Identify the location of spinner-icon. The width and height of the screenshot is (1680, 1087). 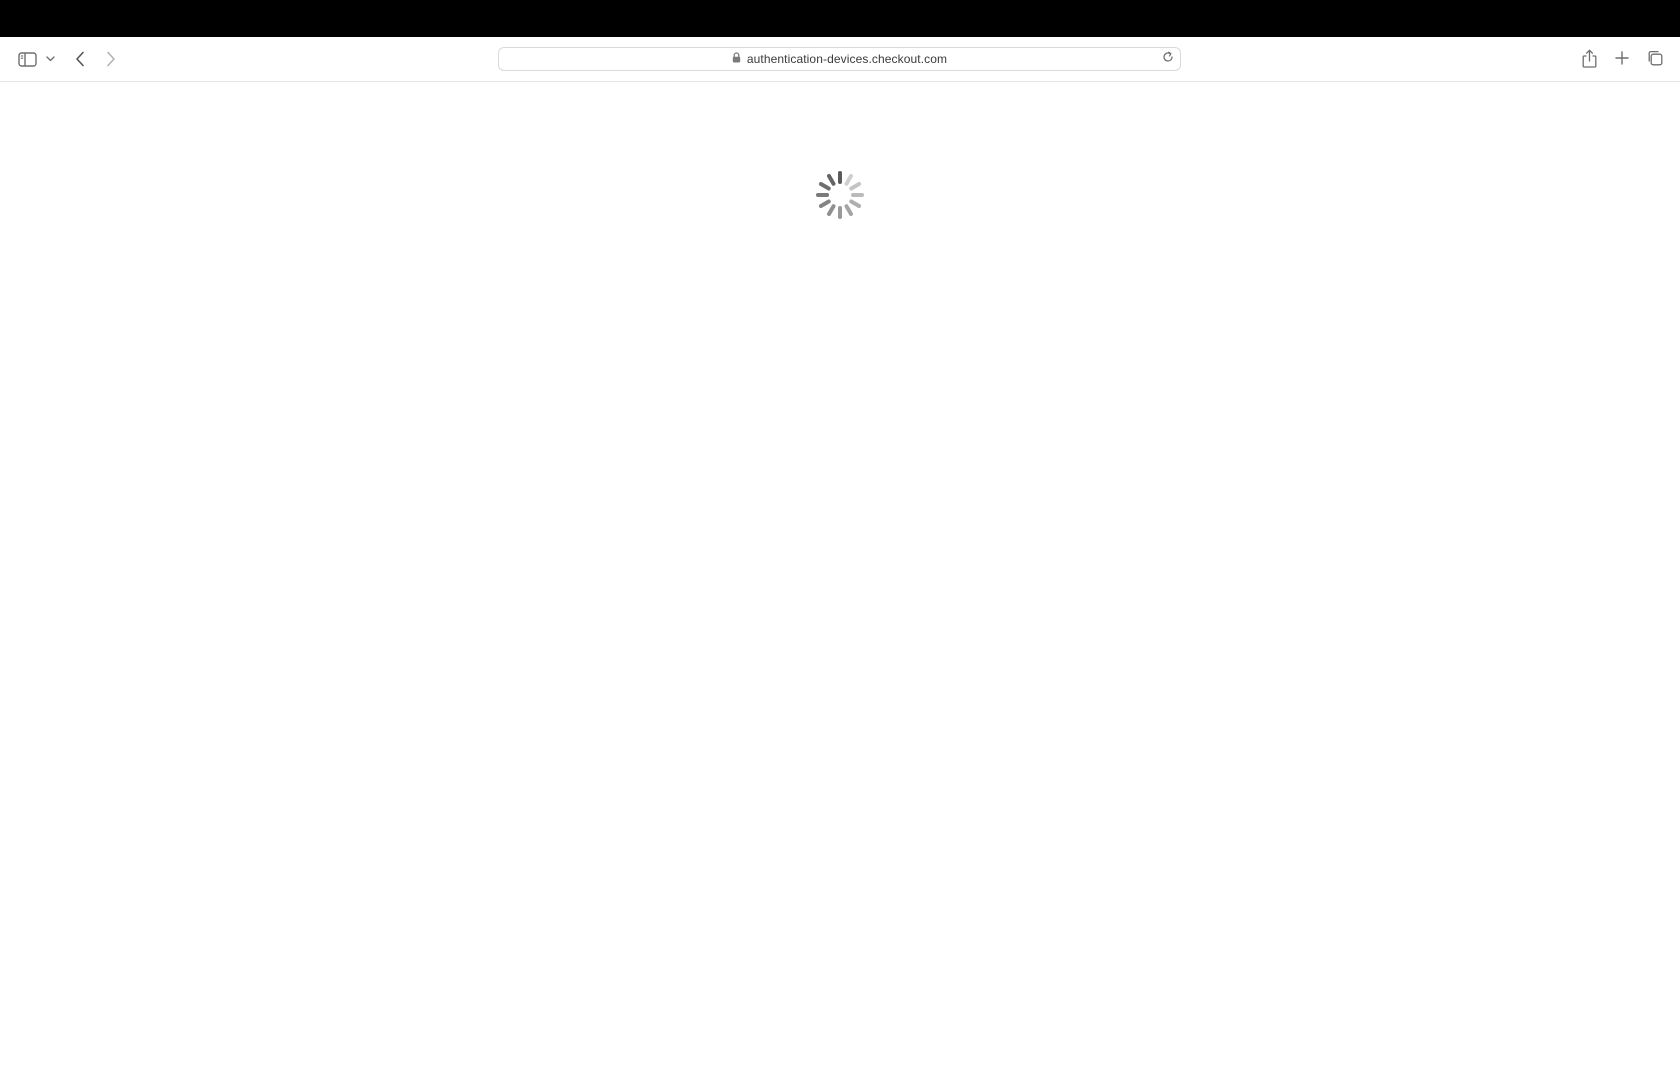
(840, 195).